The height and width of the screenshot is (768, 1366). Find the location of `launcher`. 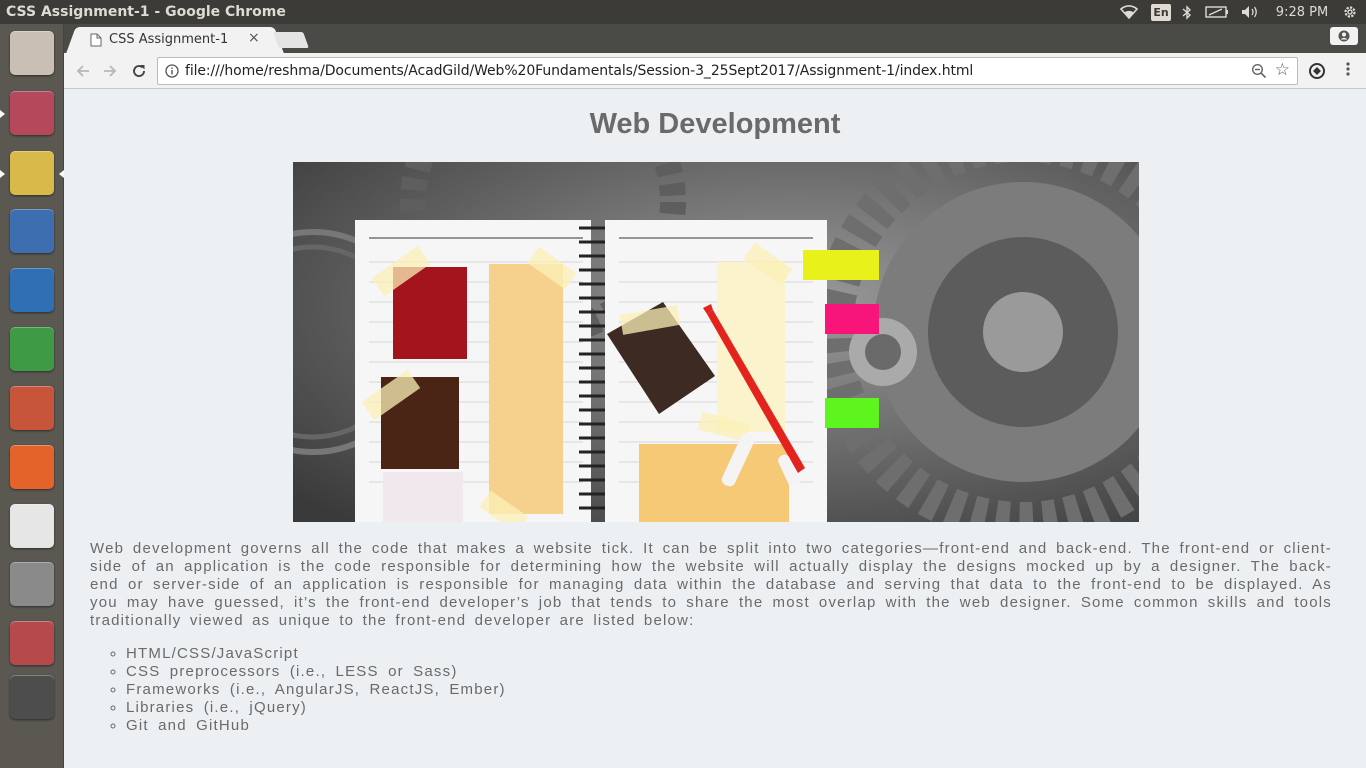

launcher is located at coordinates (32, 396).